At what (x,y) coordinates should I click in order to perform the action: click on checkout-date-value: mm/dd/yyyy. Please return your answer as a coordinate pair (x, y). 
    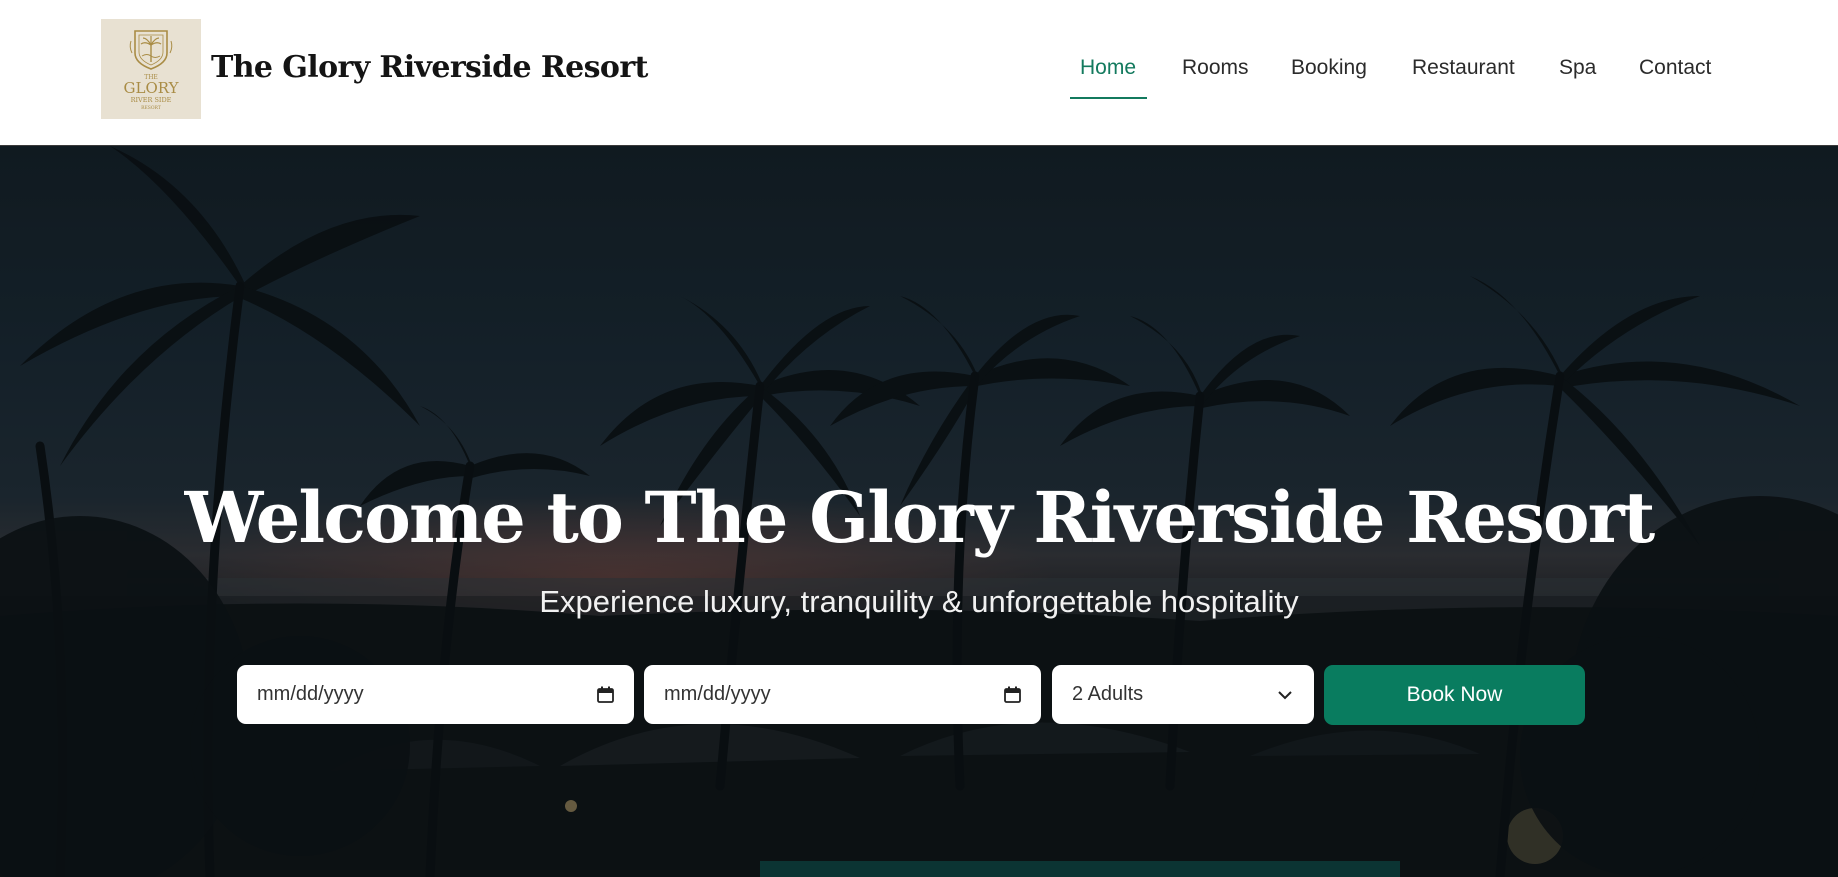
    Looking at the image, I should click on (717, 694).